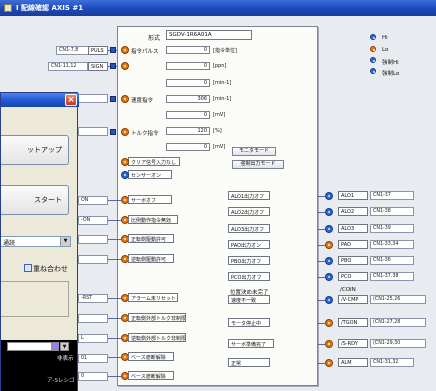 The height and width of the screenshot is (391, 436). Describe the element at coordinates (150, 174) in the screenshot. I see `input-sensor-on: センサーオン` at that location.